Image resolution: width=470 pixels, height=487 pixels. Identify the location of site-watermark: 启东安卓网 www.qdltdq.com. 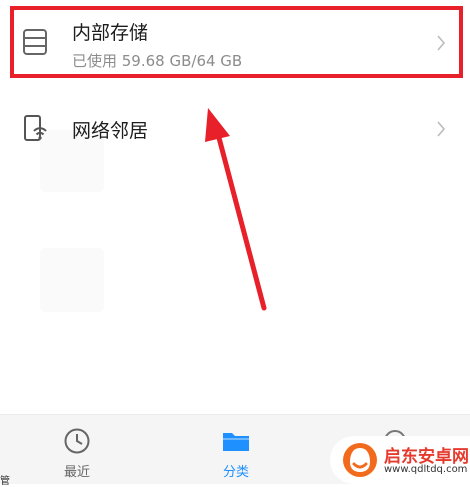
(400, 460).